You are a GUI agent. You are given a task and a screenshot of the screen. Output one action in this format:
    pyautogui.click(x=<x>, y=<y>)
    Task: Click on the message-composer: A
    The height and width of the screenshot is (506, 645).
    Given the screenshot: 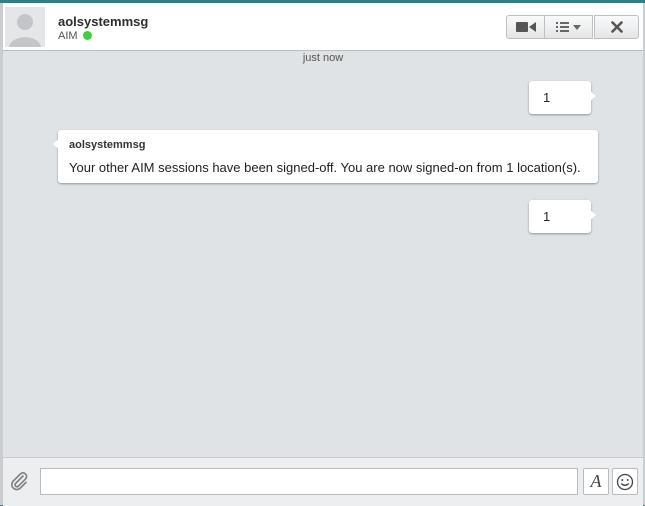 What is the action you would take?
    pyautogui.click(x=323, y=481)
    